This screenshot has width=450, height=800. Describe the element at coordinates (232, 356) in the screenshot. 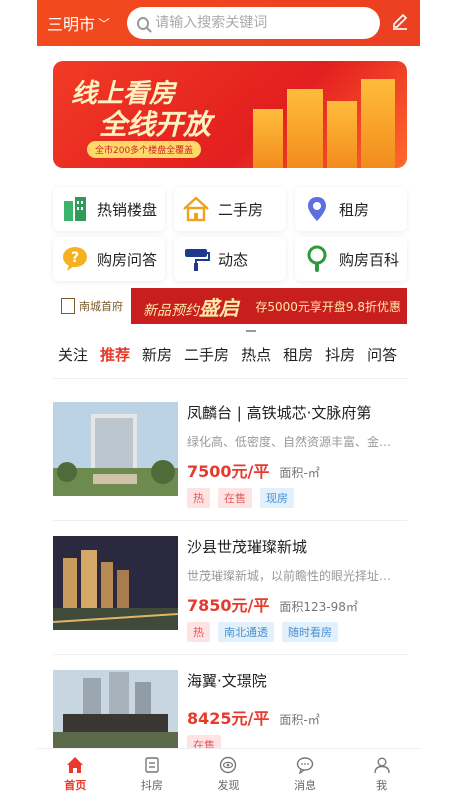

I see `category-tabs: 关注推荐新房二手房热点租房抖房问答装` at that location.